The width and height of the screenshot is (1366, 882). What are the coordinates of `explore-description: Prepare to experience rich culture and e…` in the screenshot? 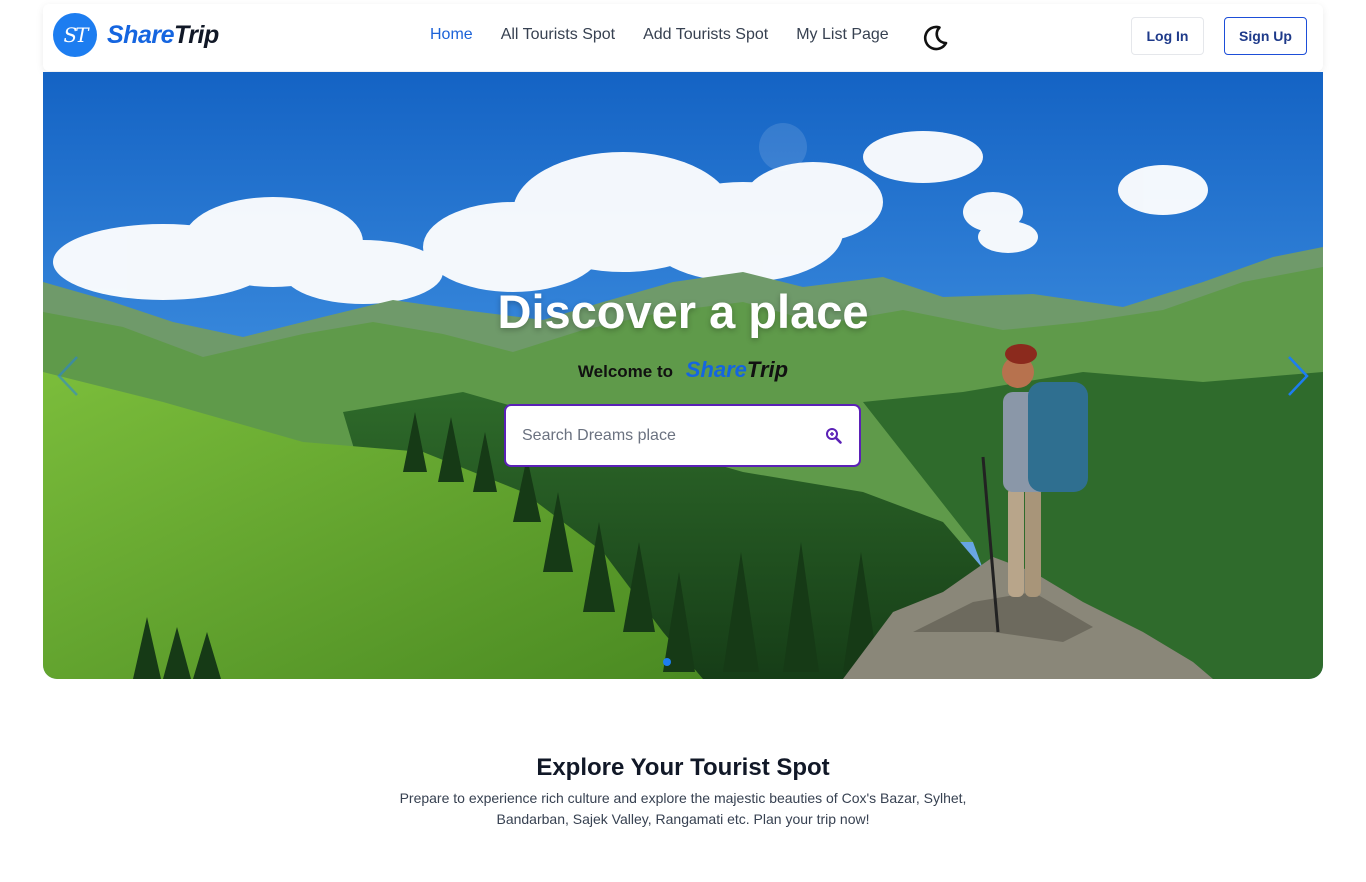 It's located at (683, 808).